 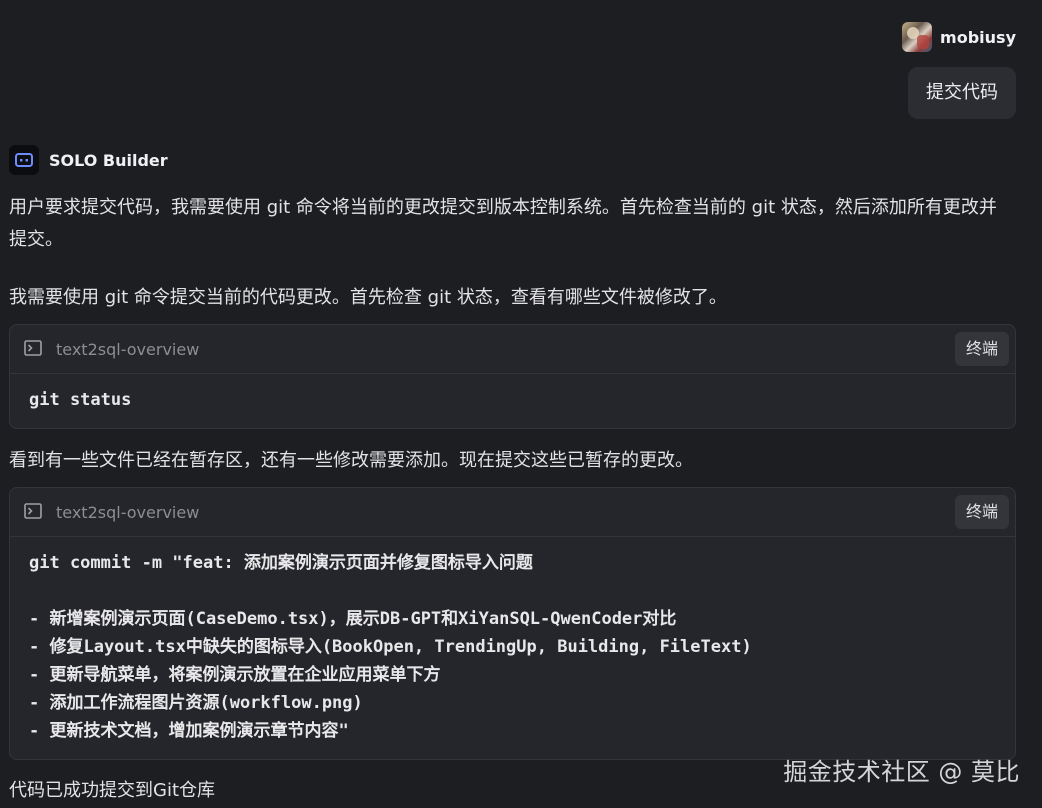 I want to click on watermark: 掘金技术社区 @ 莫比, so click(x=901, y=772).